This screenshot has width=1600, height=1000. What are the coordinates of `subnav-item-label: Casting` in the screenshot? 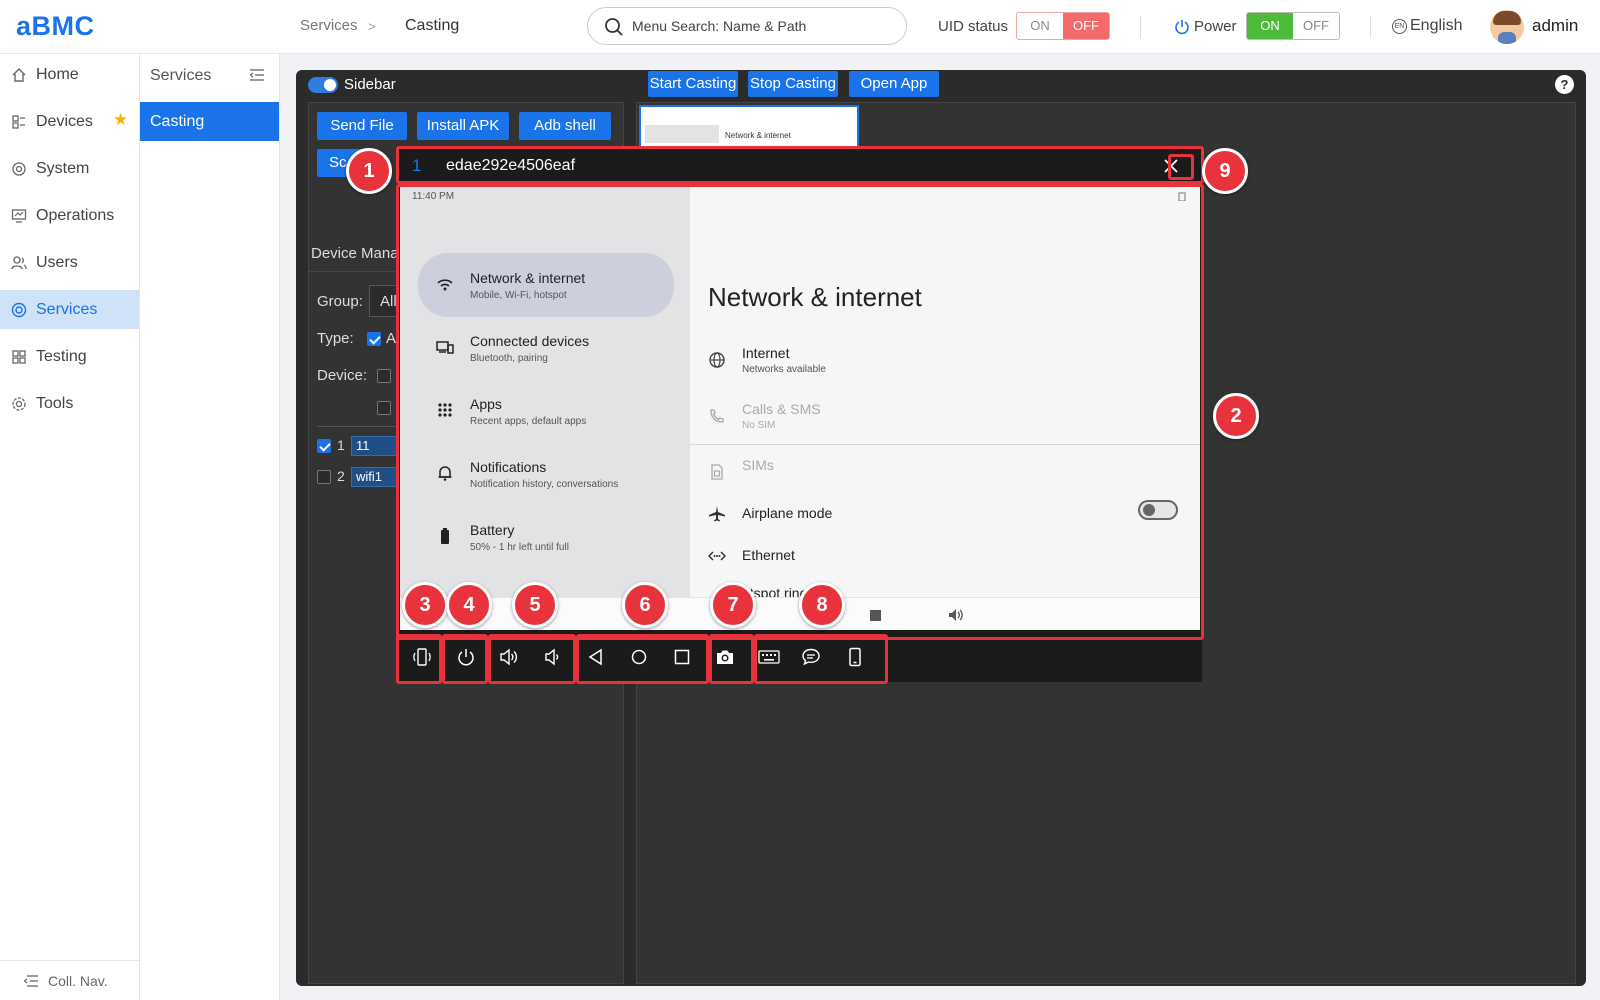 It's located at (177, 121).